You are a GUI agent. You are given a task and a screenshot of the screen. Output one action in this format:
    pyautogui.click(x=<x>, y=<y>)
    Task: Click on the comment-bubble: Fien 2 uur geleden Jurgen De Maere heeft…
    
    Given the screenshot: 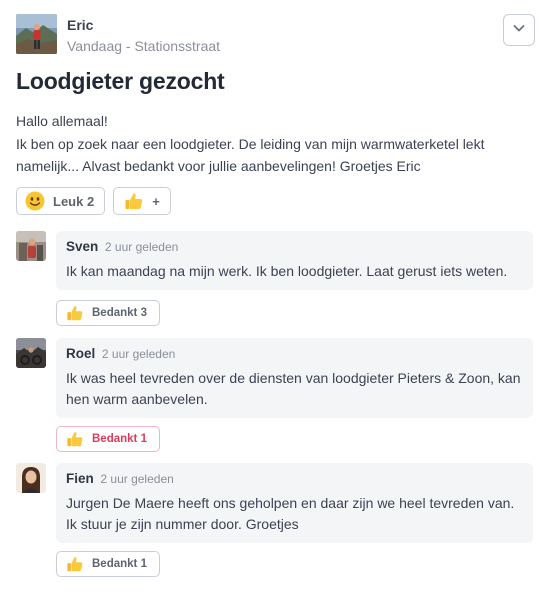 What is the action you would take?
    pyautogui.click(x=294, y=503)
    